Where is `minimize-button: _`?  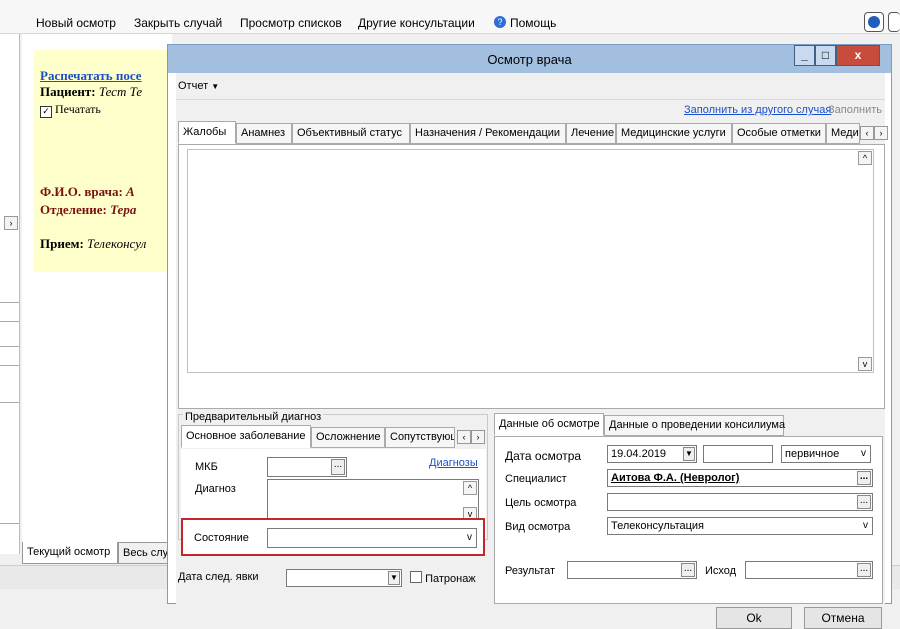 minimize-button: _ is located at coordinates (804, 55).